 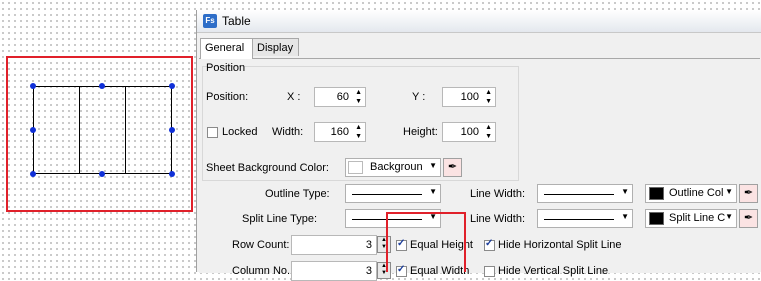 I want to click on hide-horizontal-label: Hide Horizontal Split Line, so click(x=560, y=245).